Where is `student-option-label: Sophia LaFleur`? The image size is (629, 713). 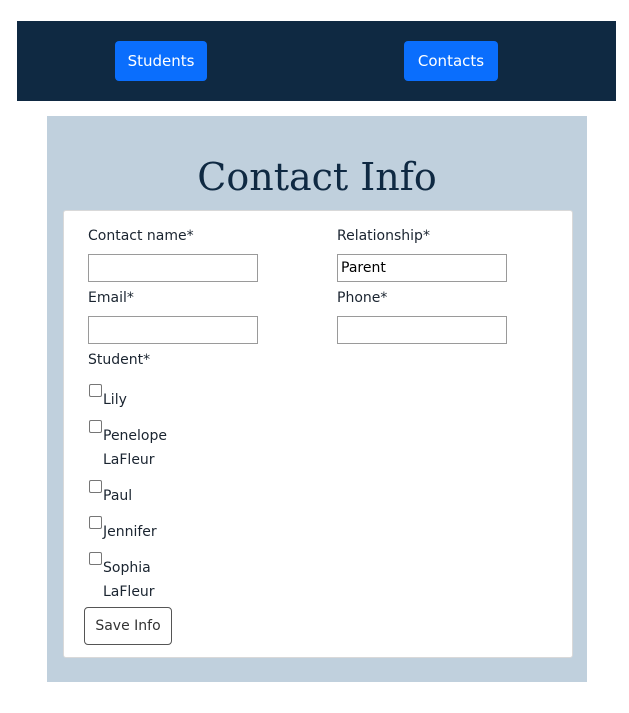 student-option-label: Sophia LaFleur is located at coordinates (129, 580).